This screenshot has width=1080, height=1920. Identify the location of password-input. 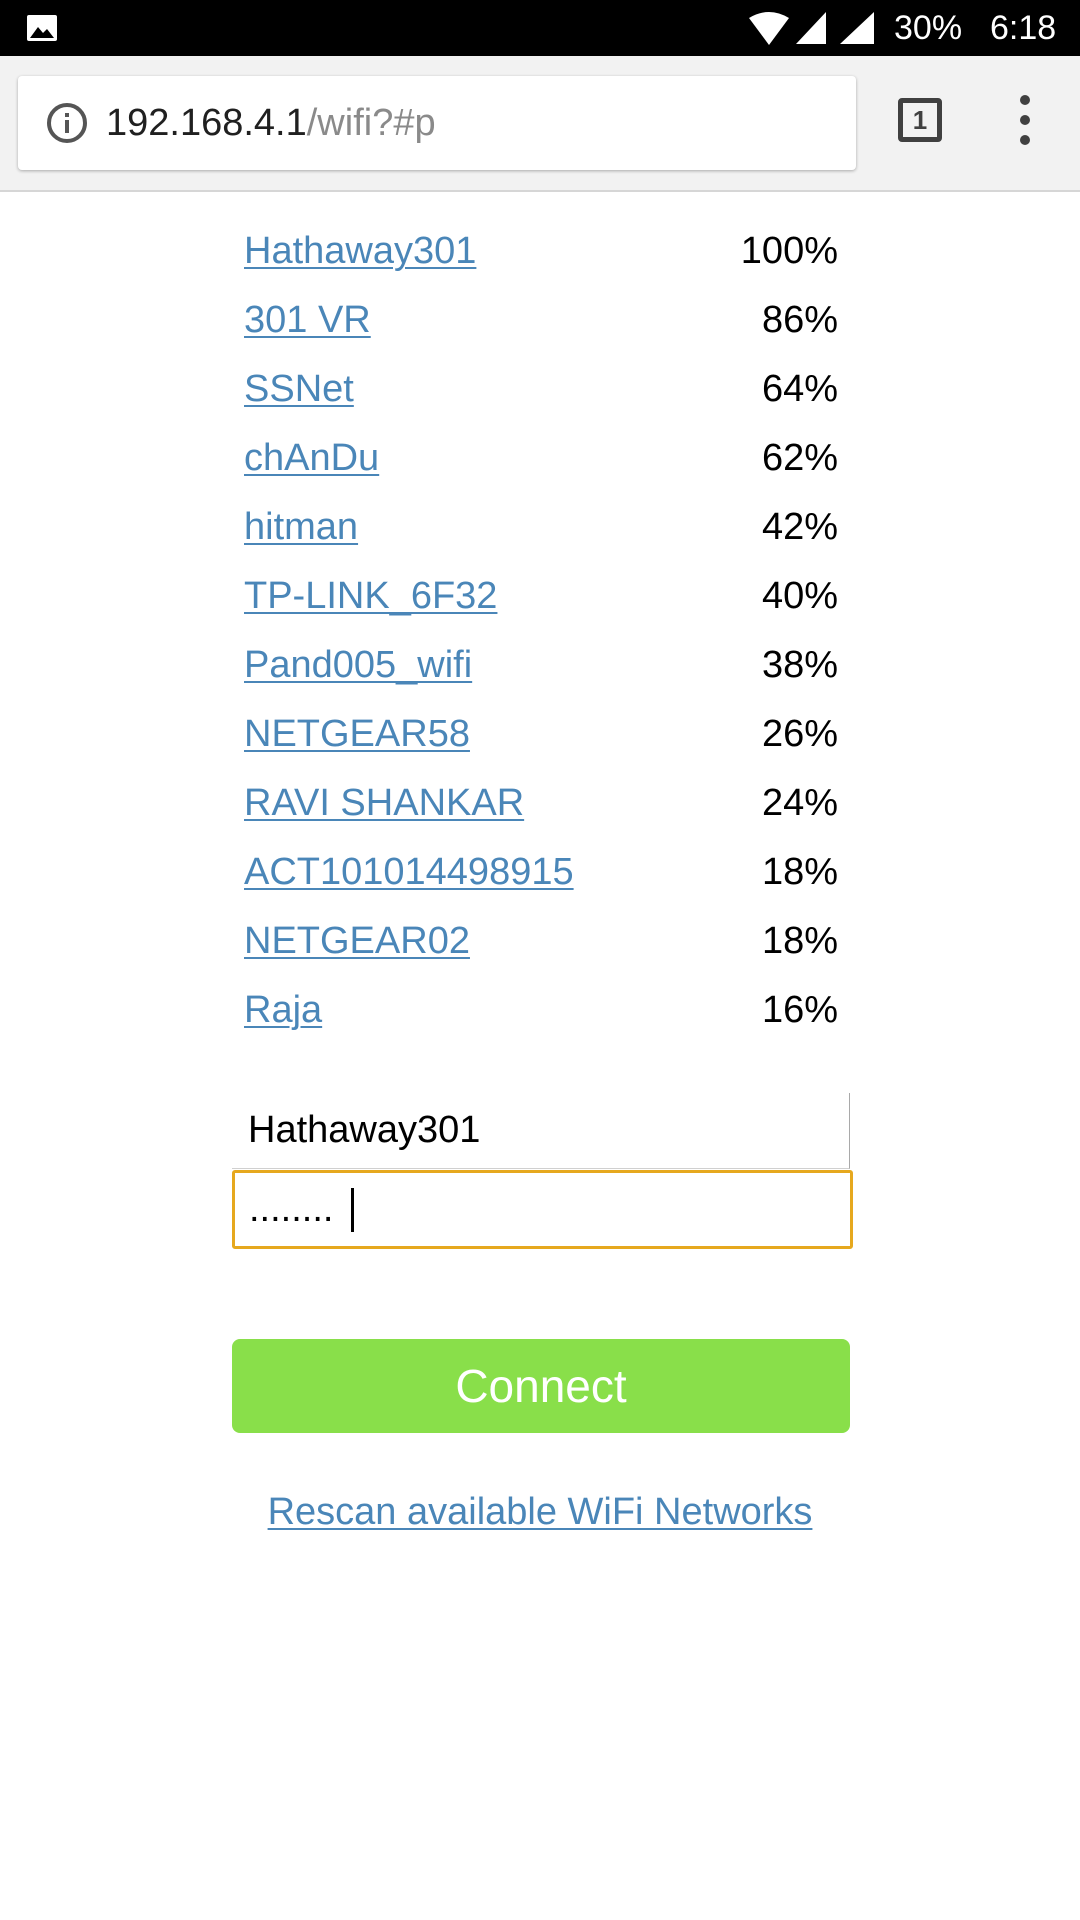
(542, 1209).